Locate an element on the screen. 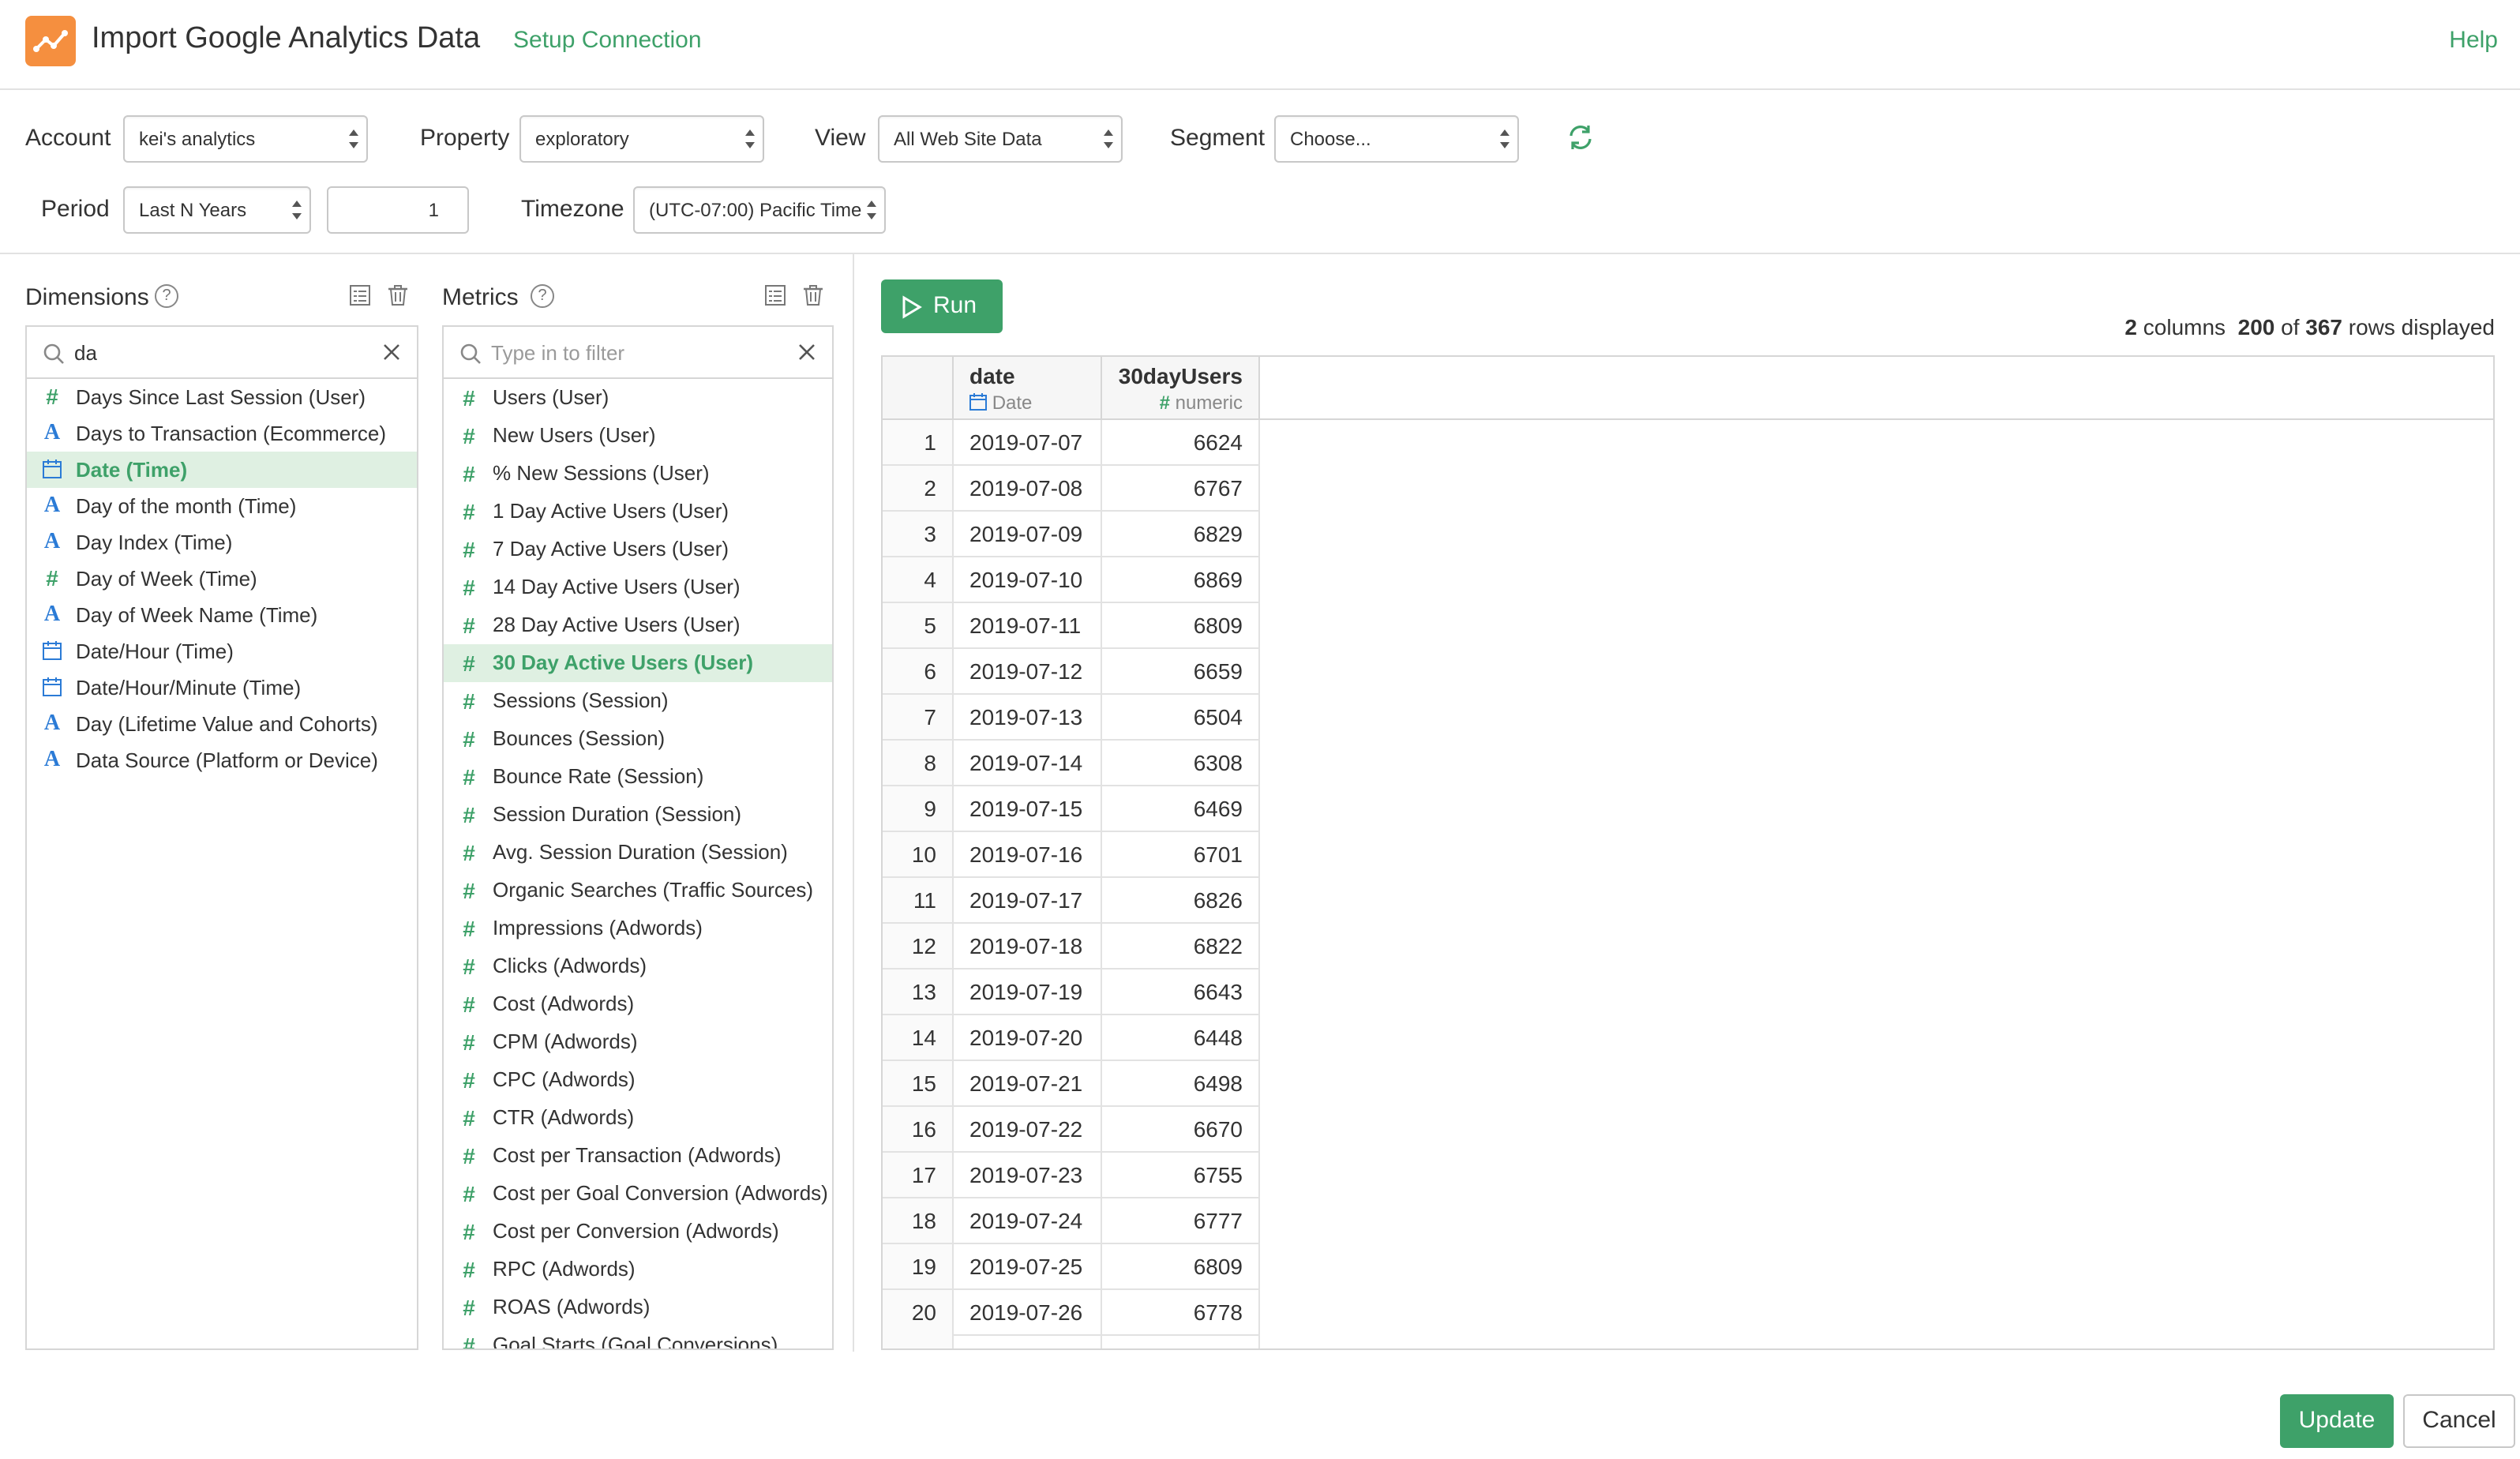 The width and height of the screenshot is (2520, 1459). metric-item: # Organic Searches (Traffic Sources) is located at coordinates (638, 891).